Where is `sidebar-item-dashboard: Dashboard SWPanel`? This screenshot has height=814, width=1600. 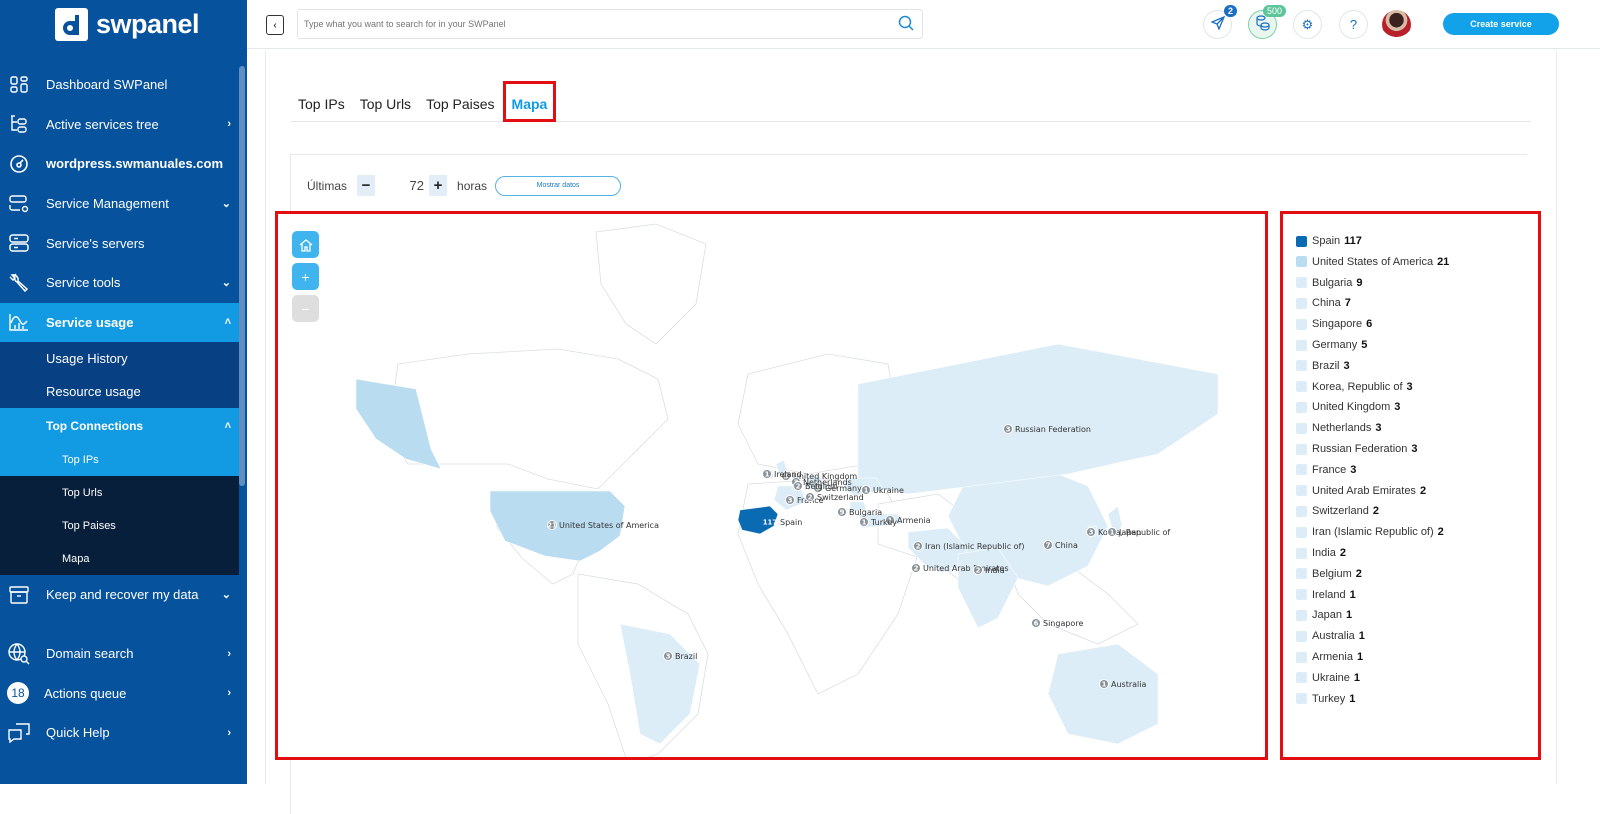
sidebar-item-dashboard: Dashboard SWPanel is located at coordinates (119, 85).